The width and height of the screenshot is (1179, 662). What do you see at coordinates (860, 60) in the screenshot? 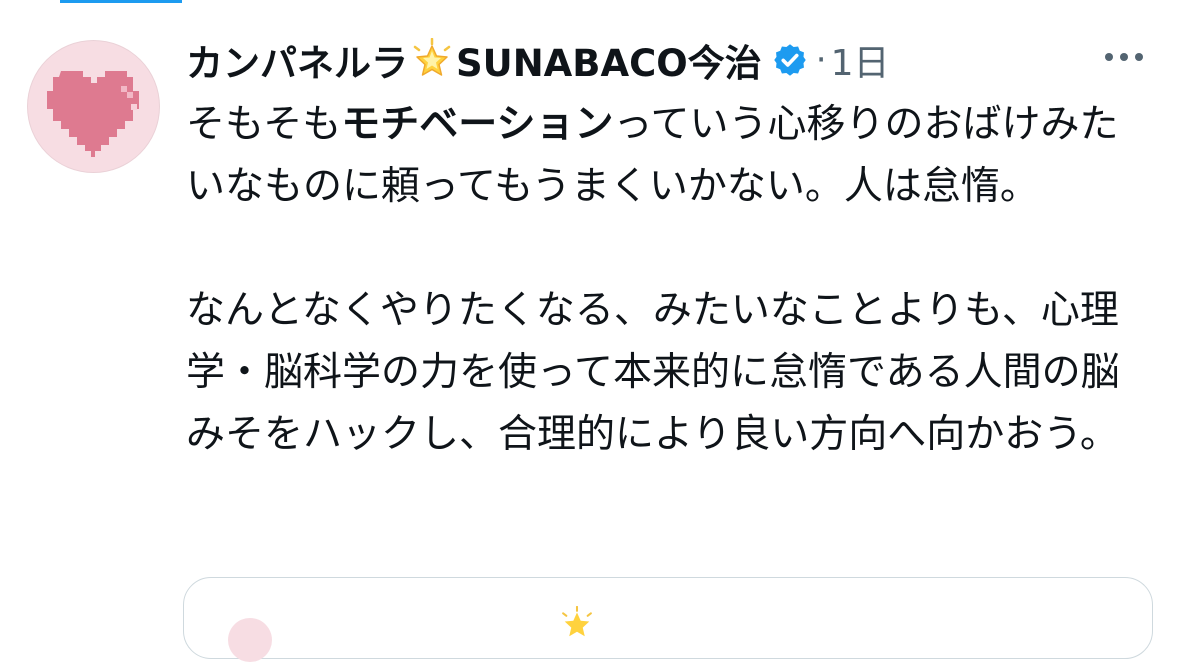
I see `timestamp: 1日` at bounding box center [860, 60].